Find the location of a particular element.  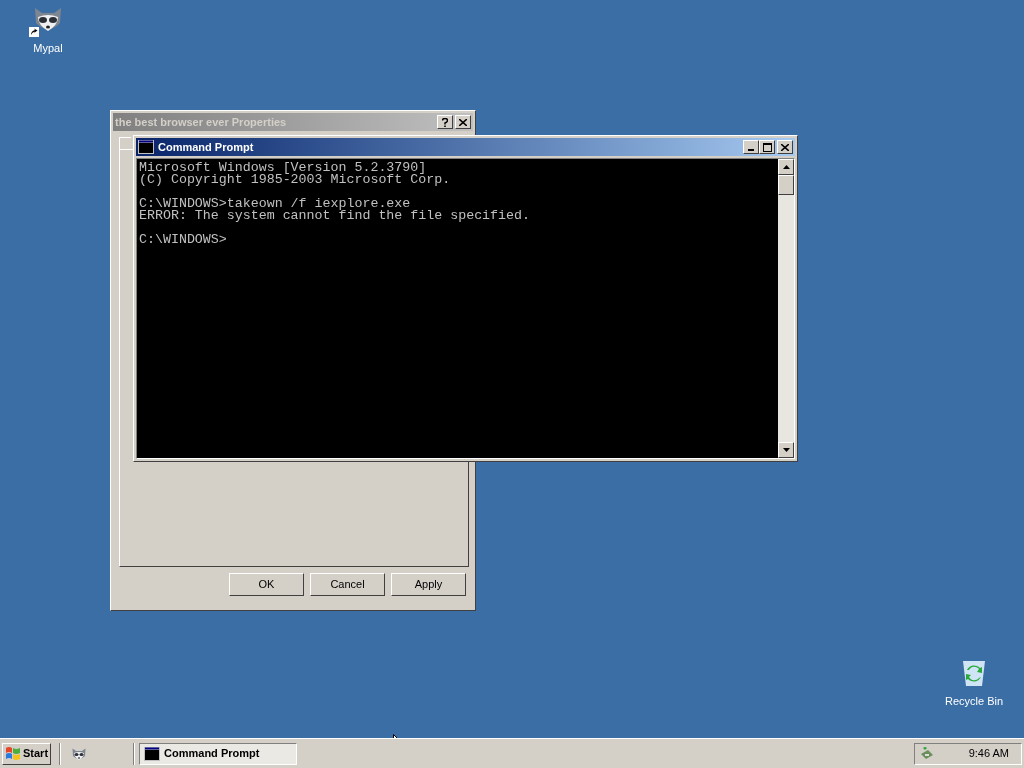

scroll-thumb is located at coordinates (786, 185).